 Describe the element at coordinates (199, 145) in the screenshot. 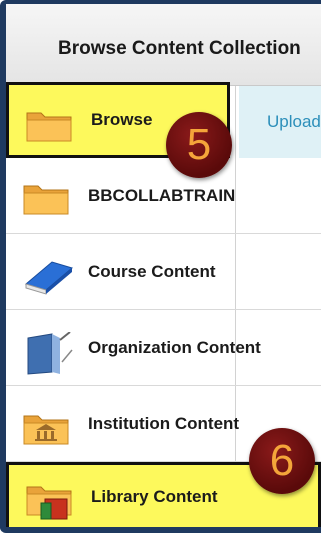

I see `step-5-callout: 5` at that location.